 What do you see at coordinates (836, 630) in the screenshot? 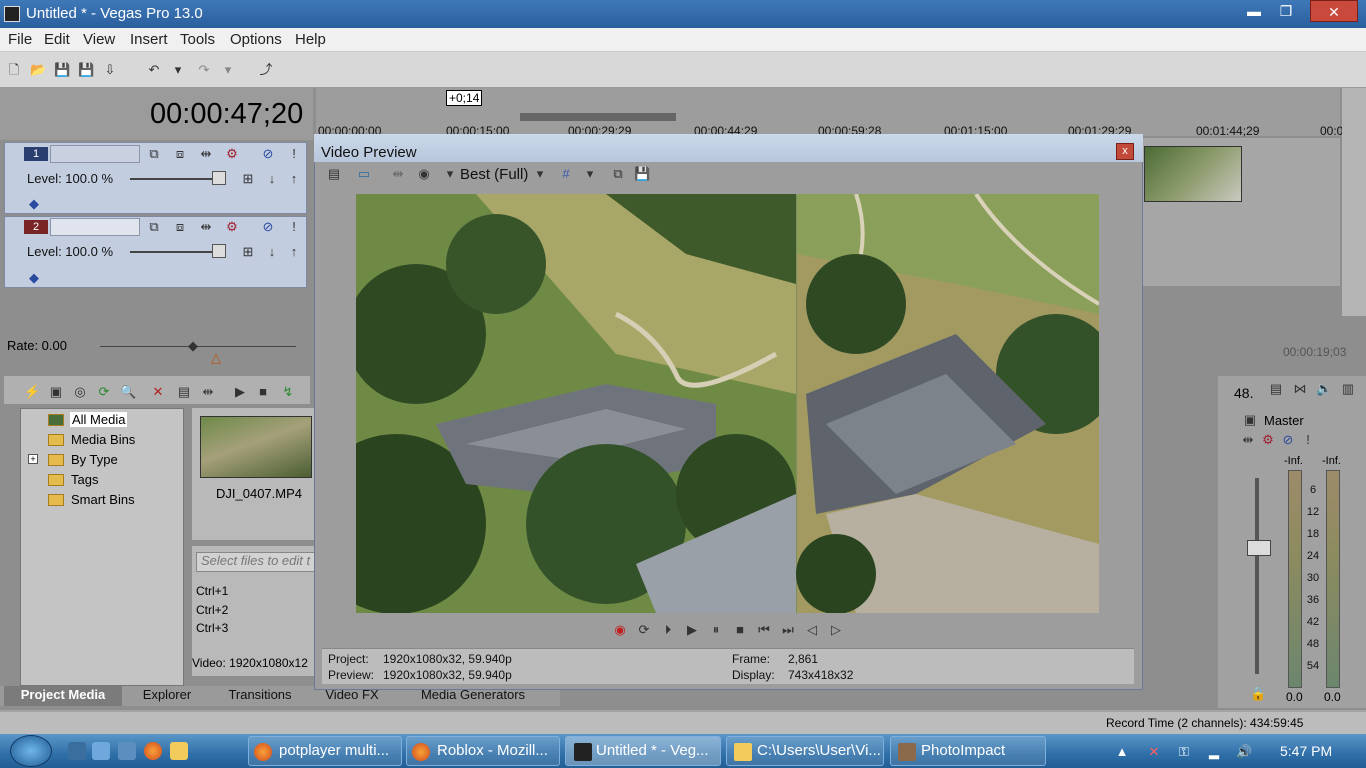
I see `next-frame-button: ▷` at bounding box center [836, 630].